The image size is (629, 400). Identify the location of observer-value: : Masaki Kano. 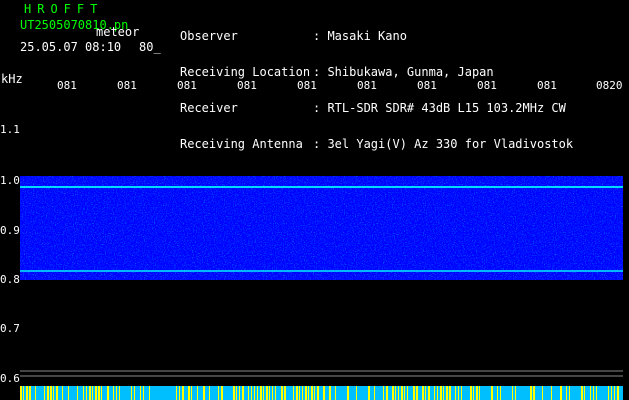
(360, 36).